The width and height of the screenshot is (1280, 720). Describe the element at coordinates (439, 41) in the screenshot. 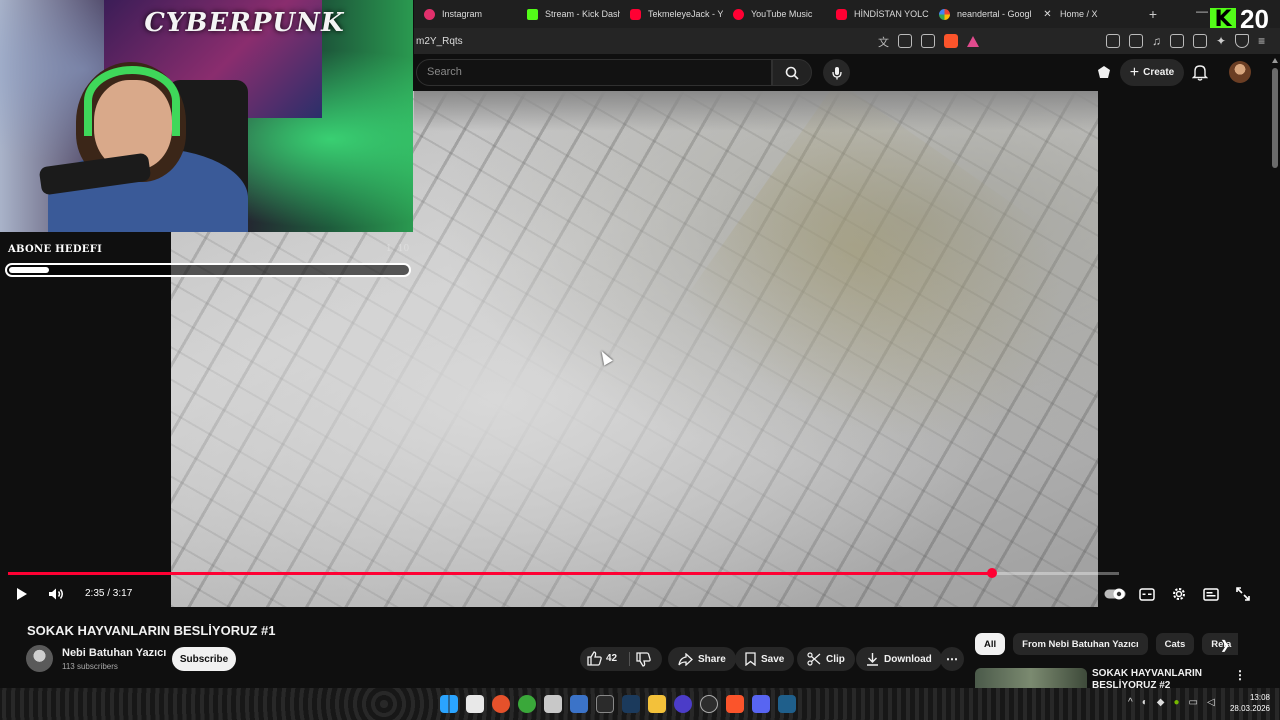

I see `url-text: m2Y_Rqts` at that location.